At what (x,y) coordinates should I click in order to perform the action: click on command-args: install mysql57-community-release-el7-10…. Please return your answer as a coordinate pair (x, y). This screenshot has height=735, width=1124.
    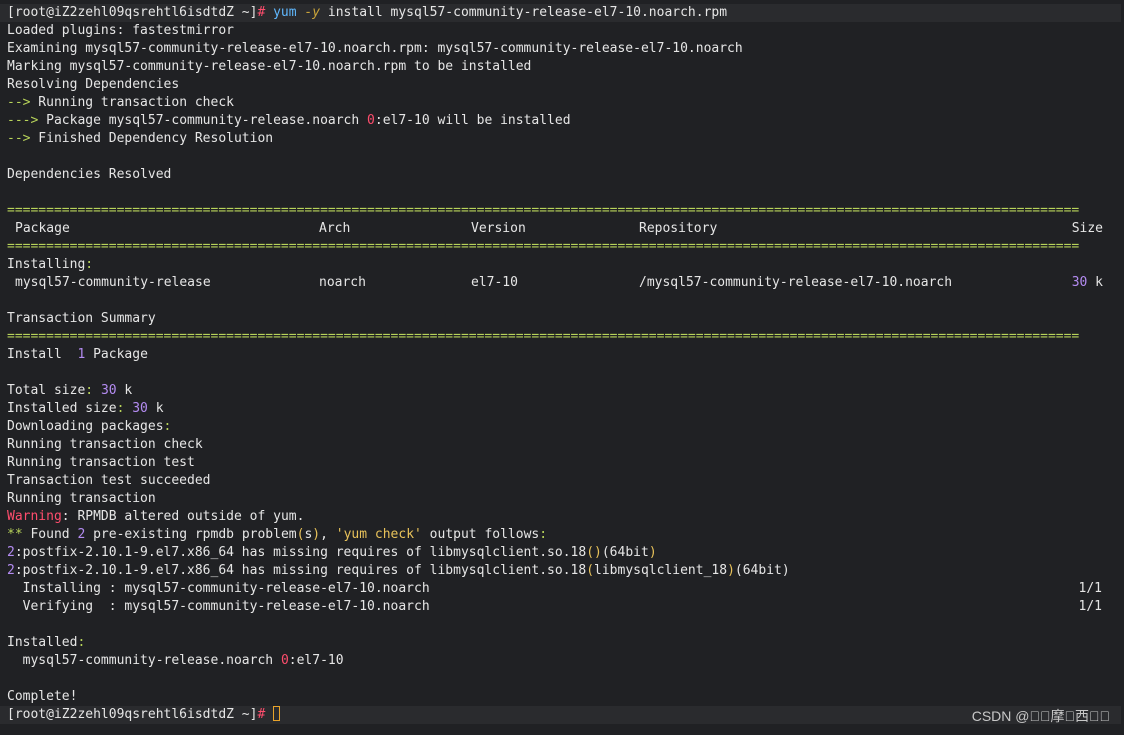
    Looking at the image, I should click on (527, 12).